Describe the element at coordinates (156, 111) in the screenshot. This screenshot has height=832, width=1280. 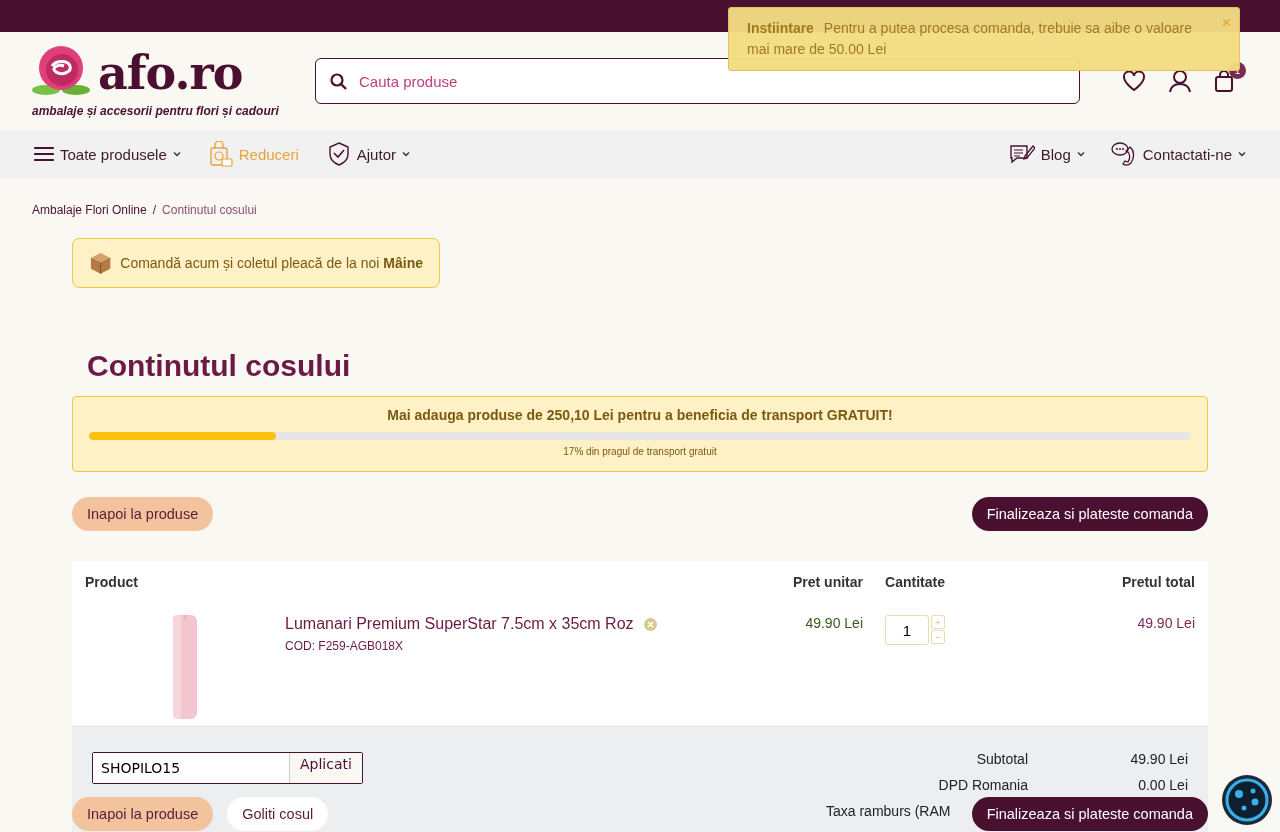
I see `tagline: ambalaje și accesorii pentru flori și cadouri` at that location.